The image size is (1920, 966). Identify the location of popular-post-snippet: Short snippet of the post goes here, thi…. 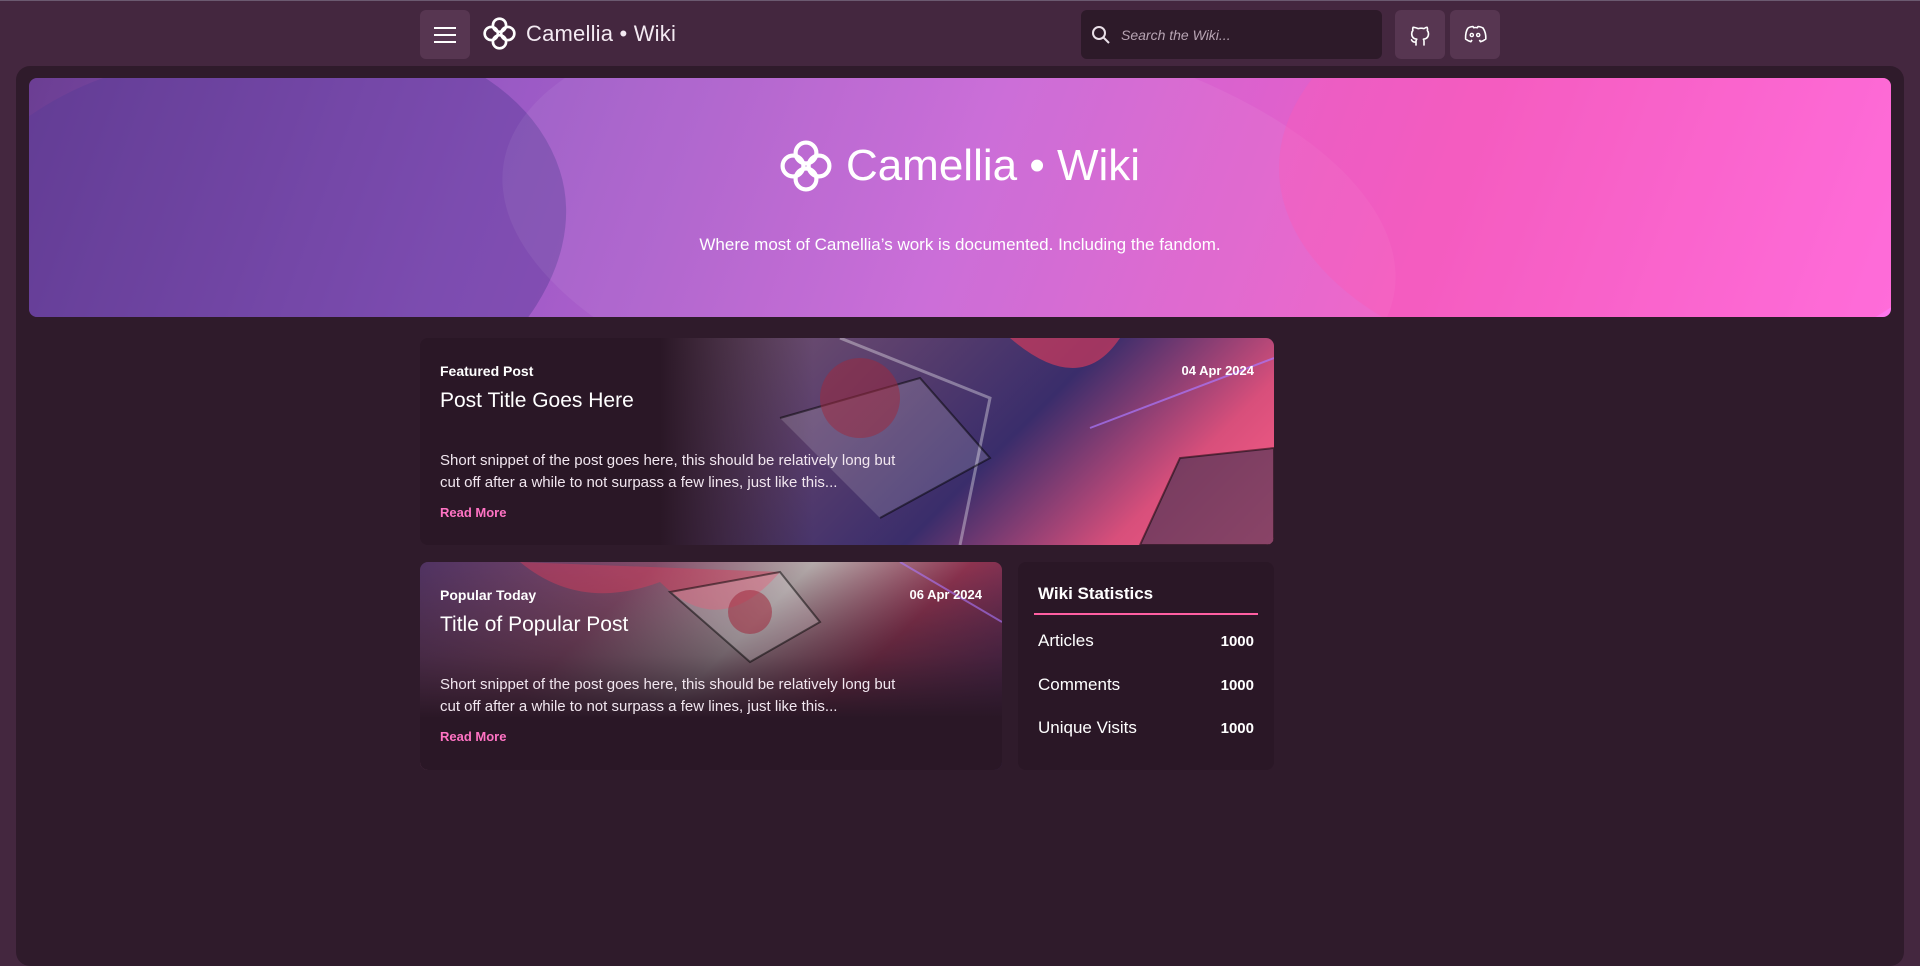
(668, 695).